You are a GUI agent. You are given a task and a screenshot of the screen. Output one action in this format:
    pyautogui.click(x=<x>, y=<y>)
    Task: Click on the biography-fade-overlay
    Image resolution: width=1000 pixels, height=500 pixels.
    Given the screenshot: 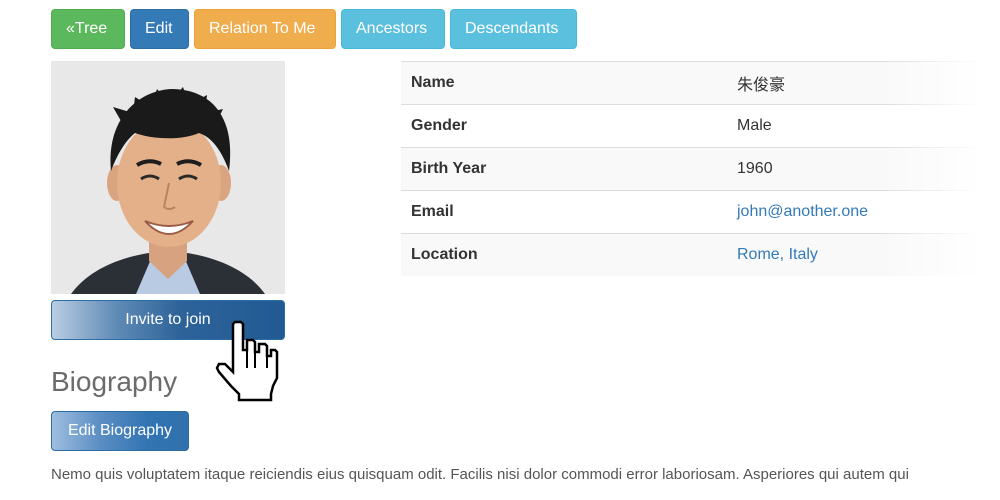 What is the action you would take?
    pyautogui.click(x=955, y=477)
    